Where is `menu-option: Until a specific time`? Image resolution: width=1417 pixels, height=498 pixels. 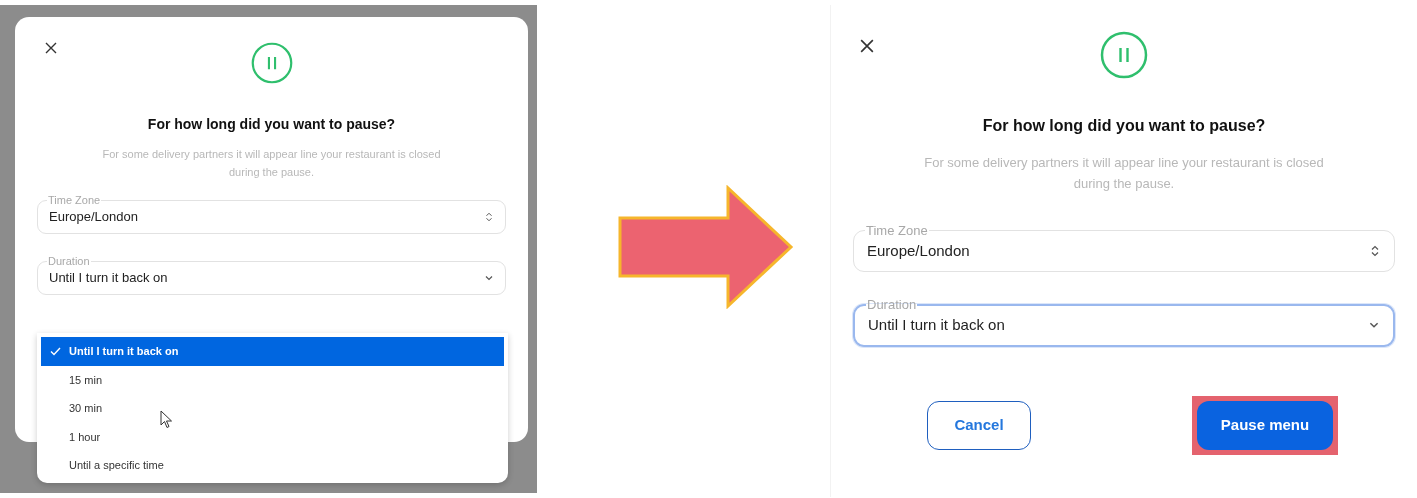
menu-option: Until a specific time is located at coordinates (272, 465).